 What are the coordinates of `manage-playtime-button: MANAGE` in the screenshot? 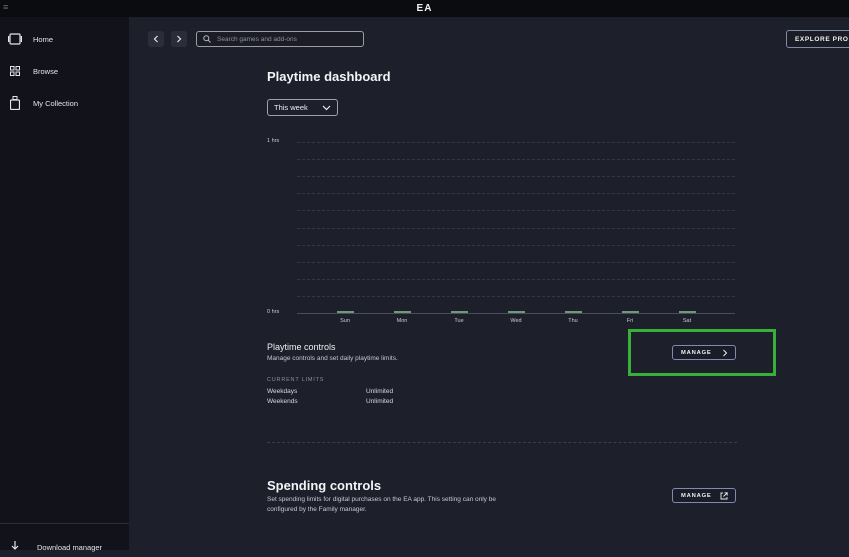 It's located at (704, 352).